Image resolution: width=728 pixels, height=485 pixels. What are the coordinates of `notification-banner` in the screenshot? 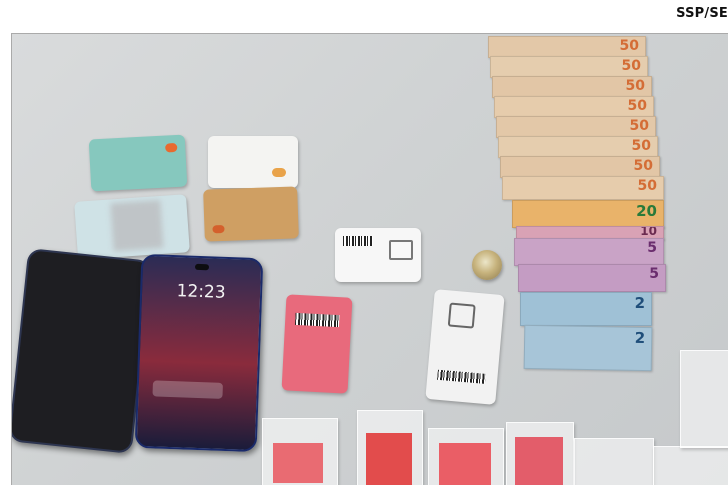 It's located at (187, 389).